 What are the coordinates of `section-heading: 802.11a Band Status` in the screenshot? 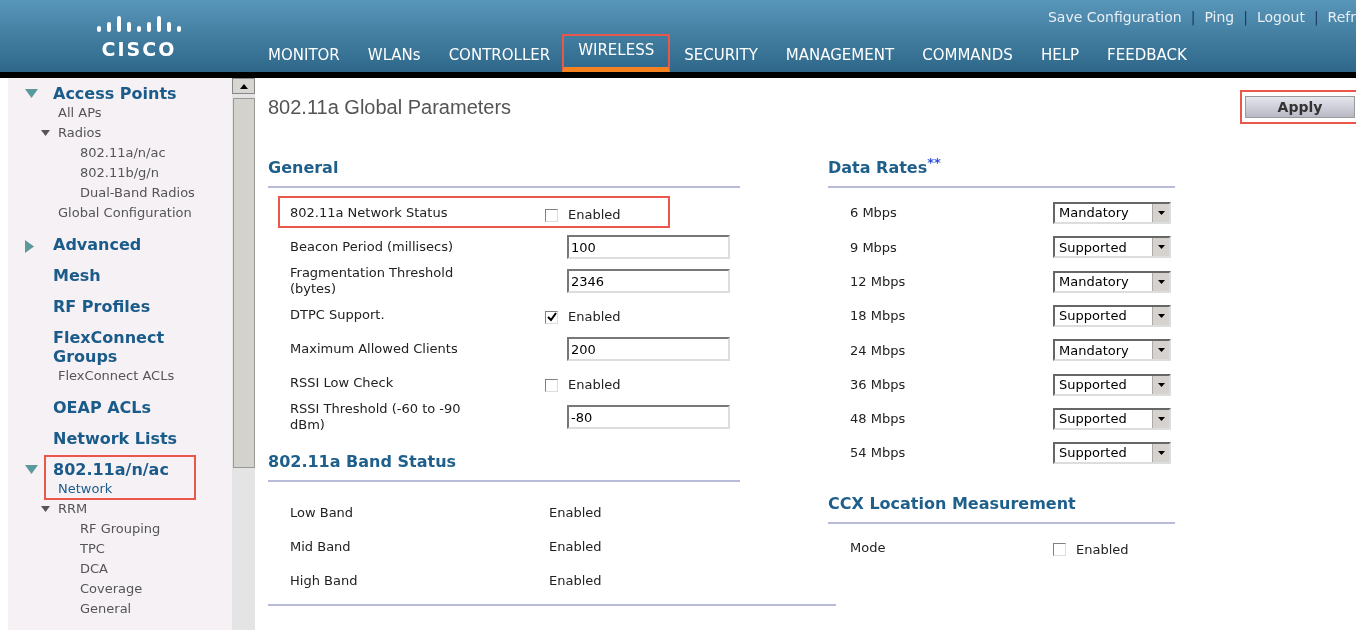 It's located at (362, 461).